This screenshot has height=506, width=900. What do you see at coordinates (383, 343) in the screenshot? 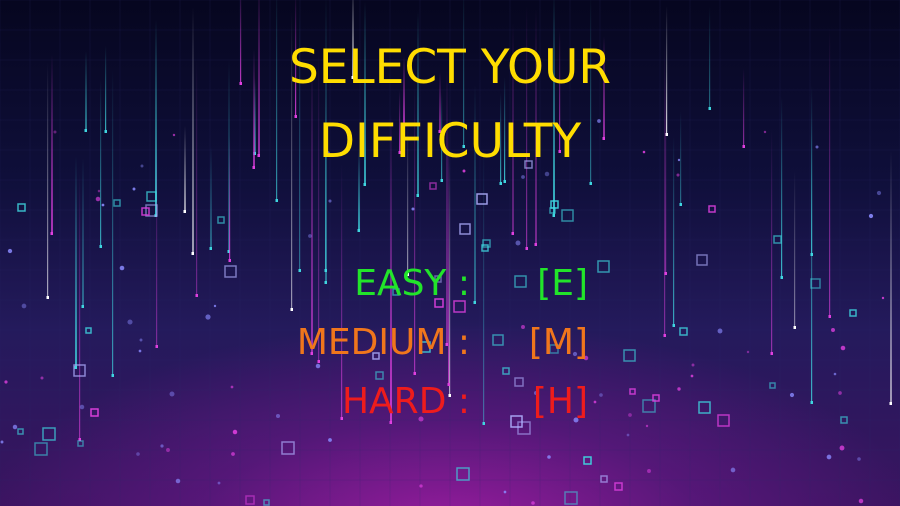
I see `medium-option-label: MEDIUM :` at bounding box center [383, 343].